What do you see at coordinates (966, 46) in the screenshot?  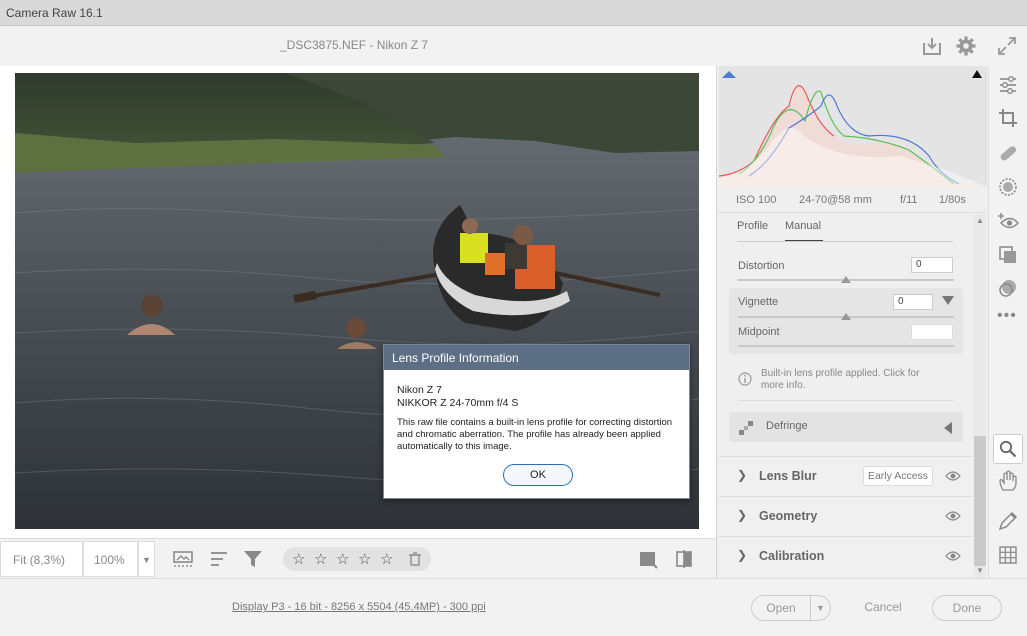 I see `gear-icon` at bounding box center [966, 46].